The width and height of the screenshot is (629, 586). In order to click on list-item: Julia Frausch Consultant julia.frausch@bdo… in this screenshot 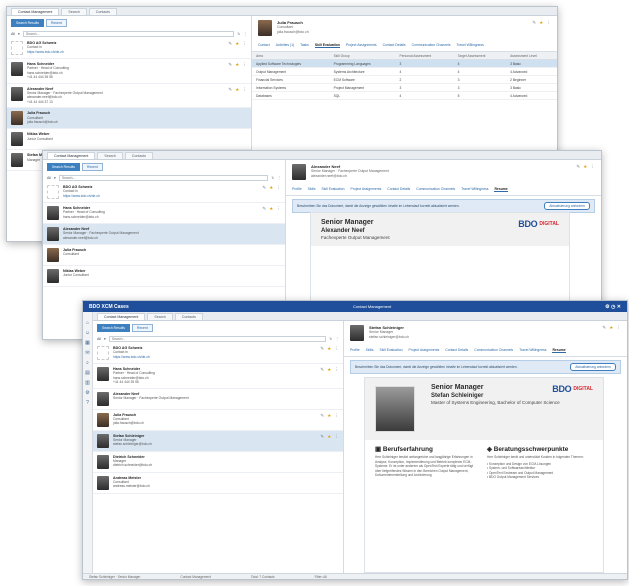, I will do `click(218, 420)`.